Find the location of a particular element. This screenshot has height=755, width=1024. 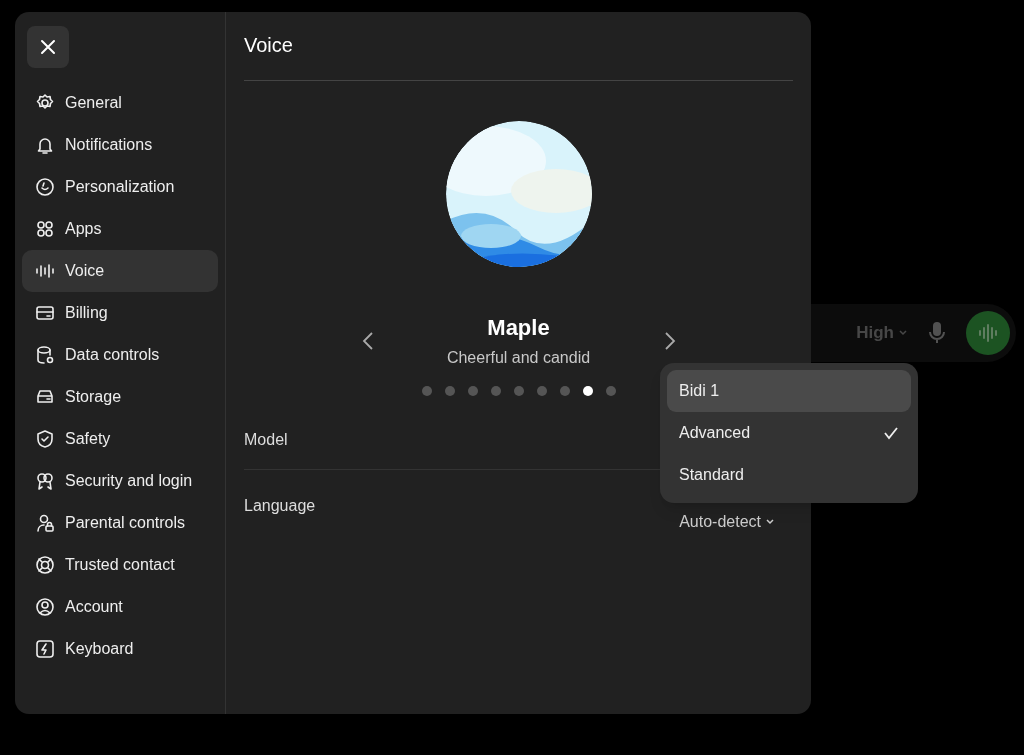

key-icon is located at coordinates (45, 481).